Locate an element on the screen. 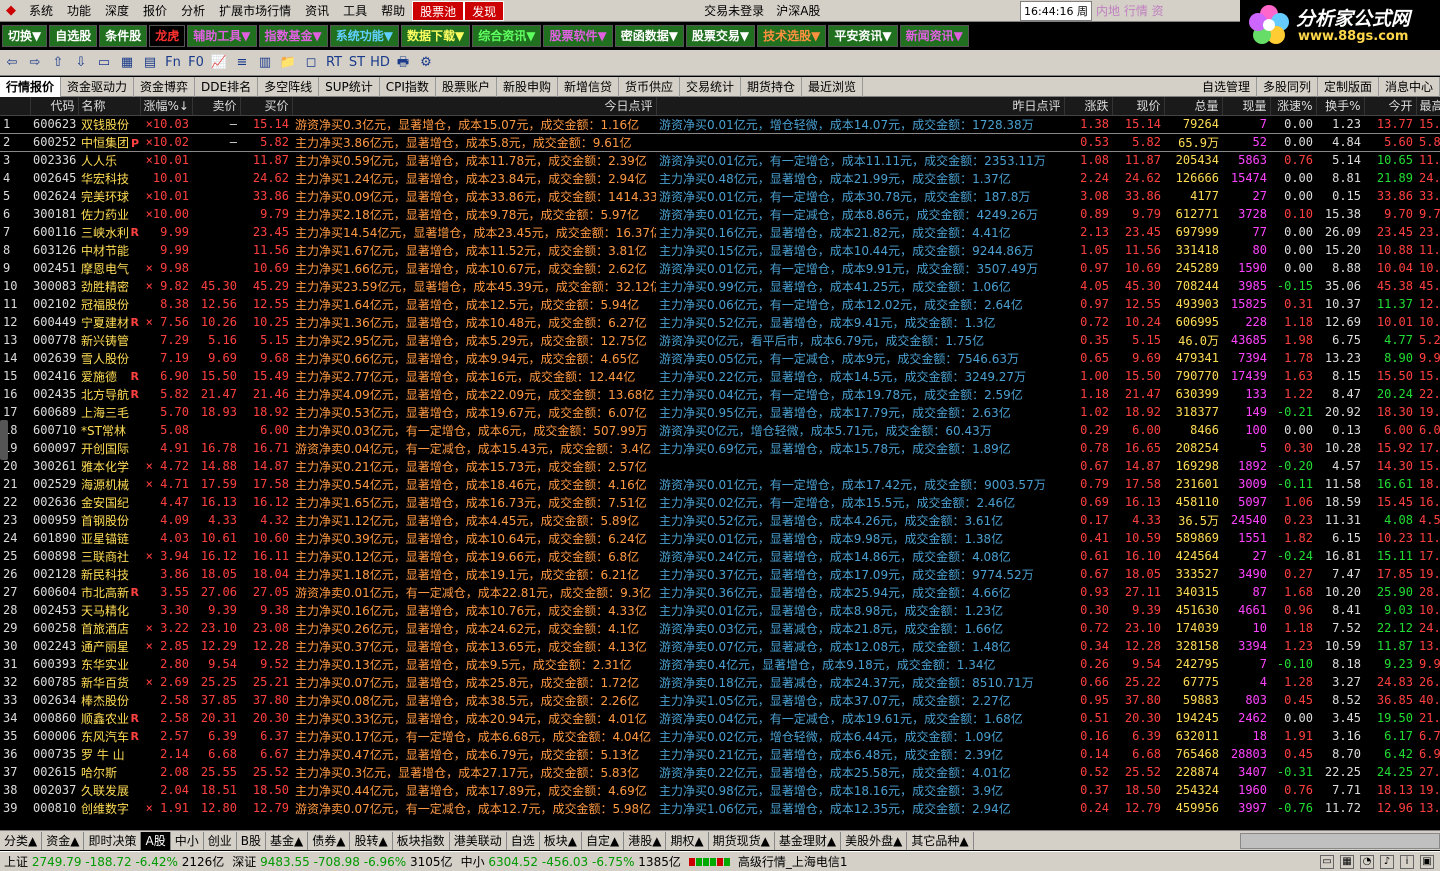  tab-0: 行情报价 is located at coordinates (31, 86).